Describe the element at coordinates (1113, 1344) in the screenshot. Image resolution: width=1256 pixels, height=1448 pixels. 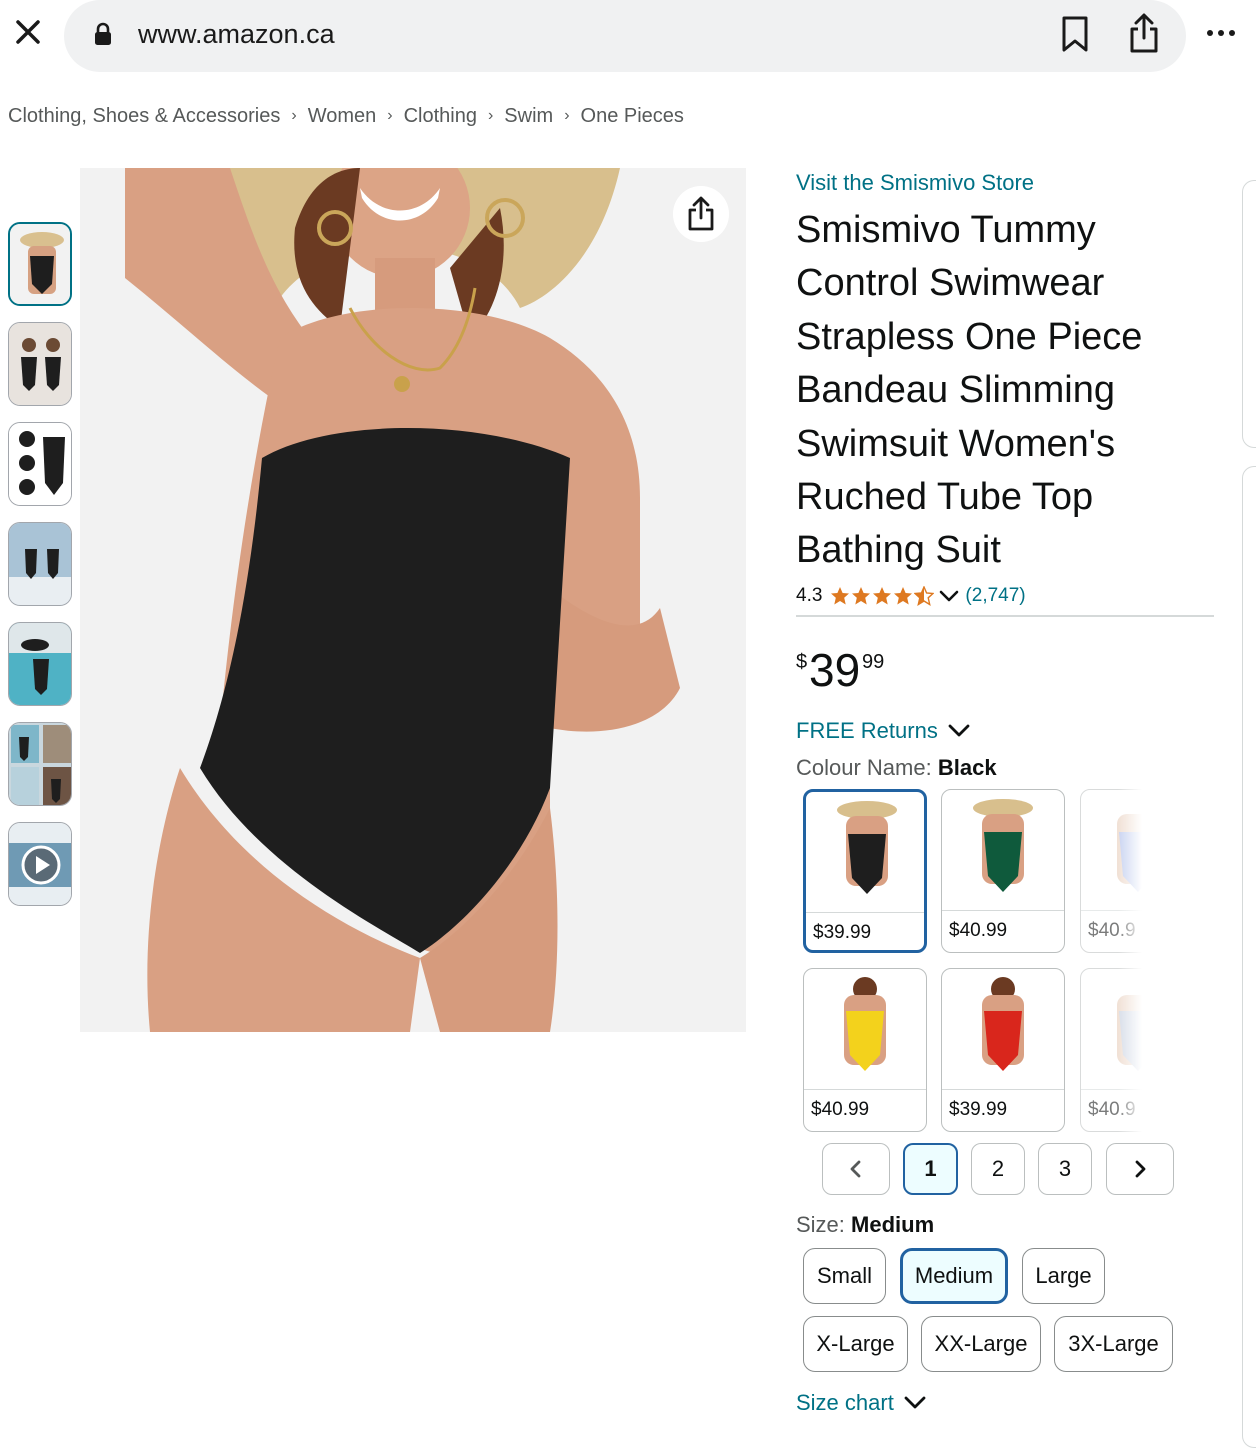
I see `size-option-3x-large: 3X-Large` at that location.